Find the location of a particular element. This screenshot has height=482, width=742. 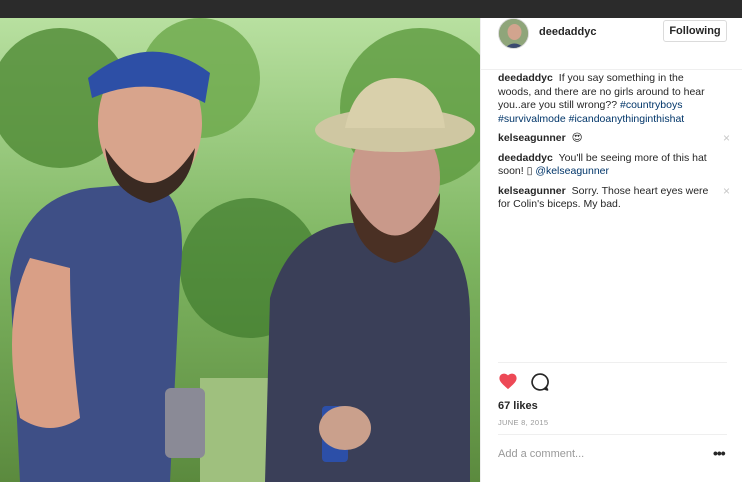

comment-icon is located at coordinates (540, 382).